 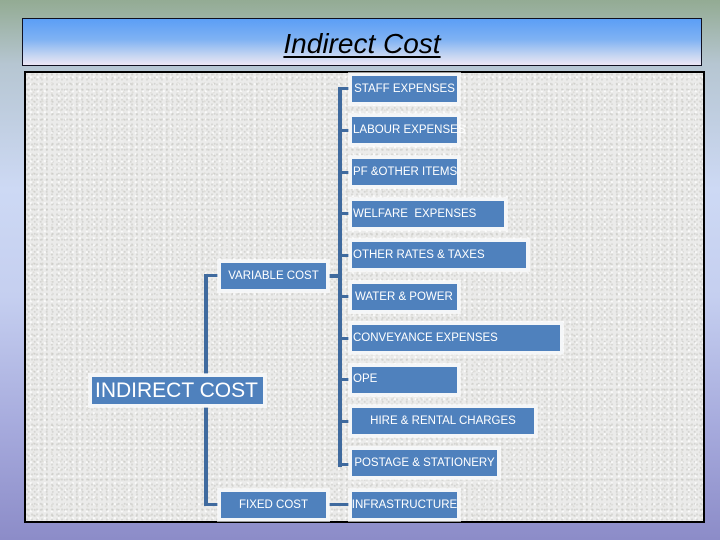 I want to click on node-label: OTHER RATES & TAXES, so click(x=419, y=255).